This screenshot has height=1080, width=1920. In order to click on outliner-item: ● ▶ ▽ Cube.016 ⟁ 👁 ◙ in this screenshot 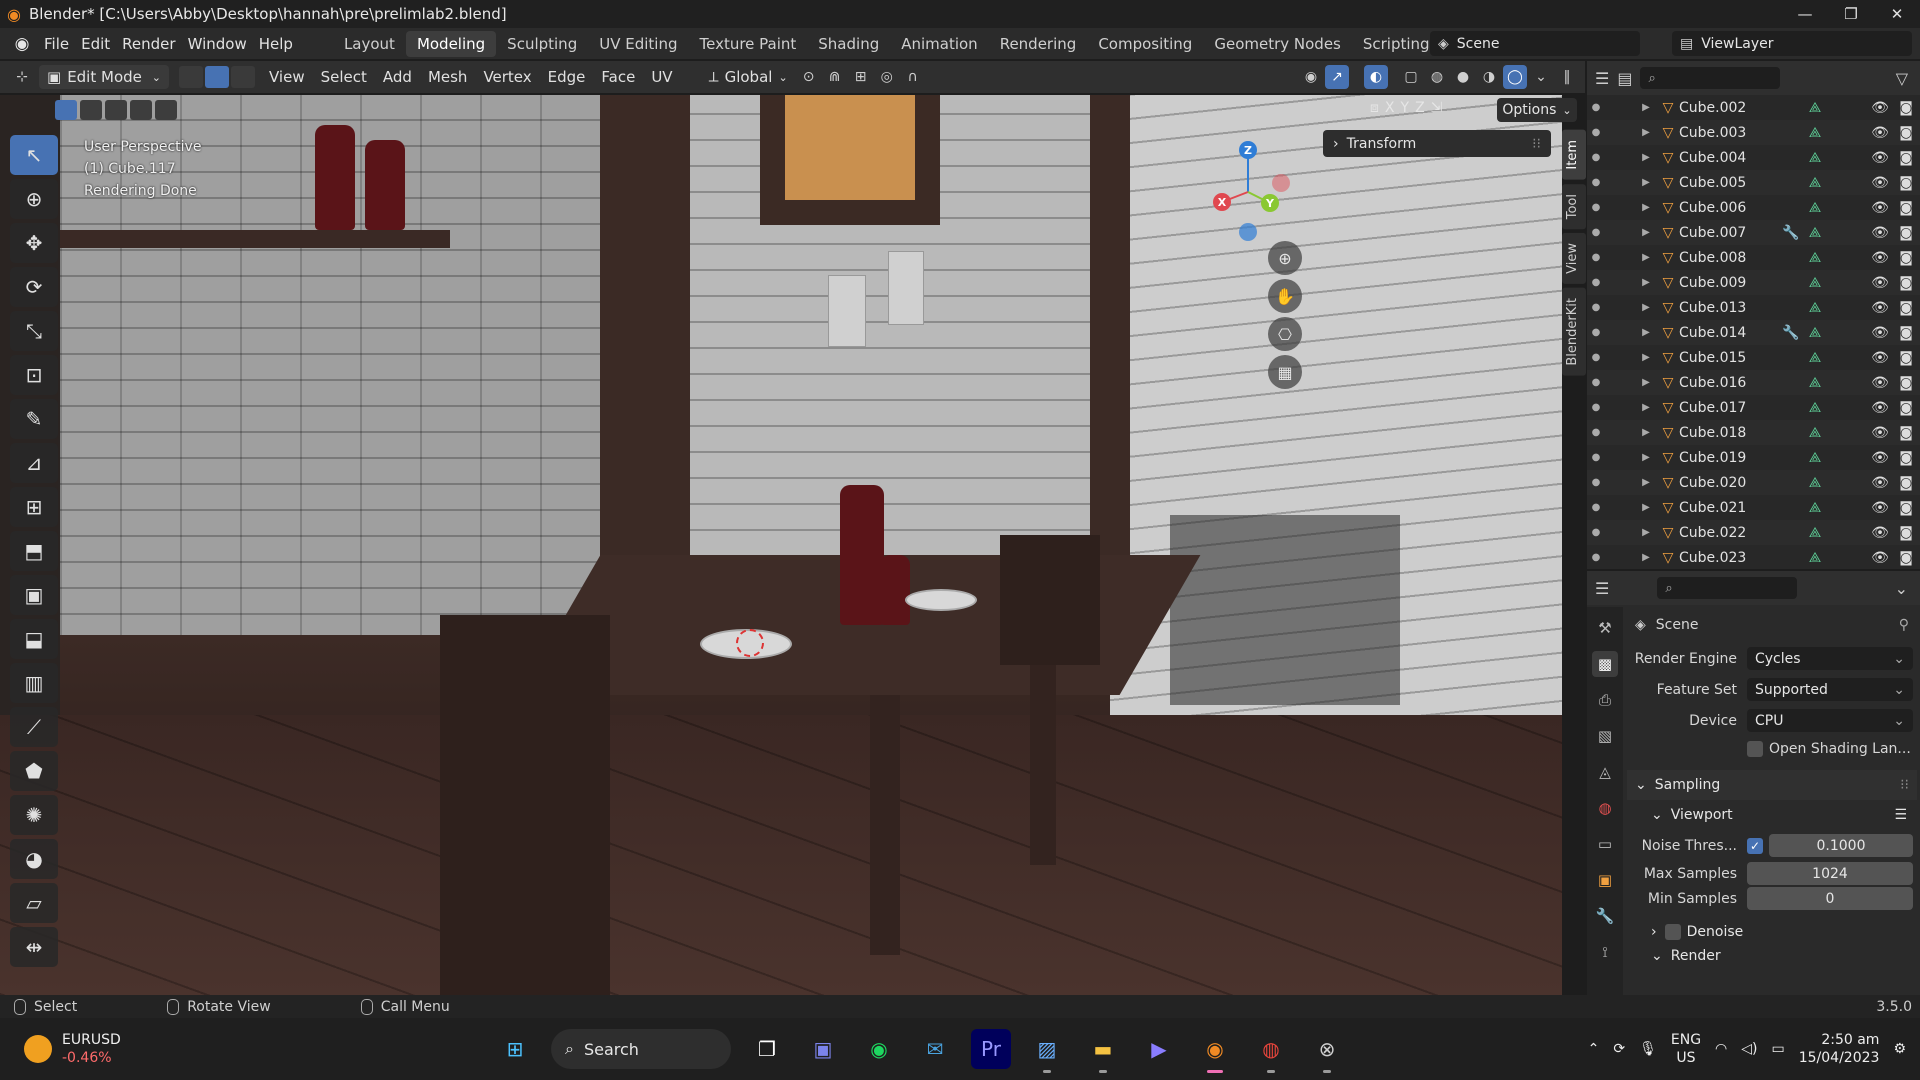, I will do `click(1753, 382)`.